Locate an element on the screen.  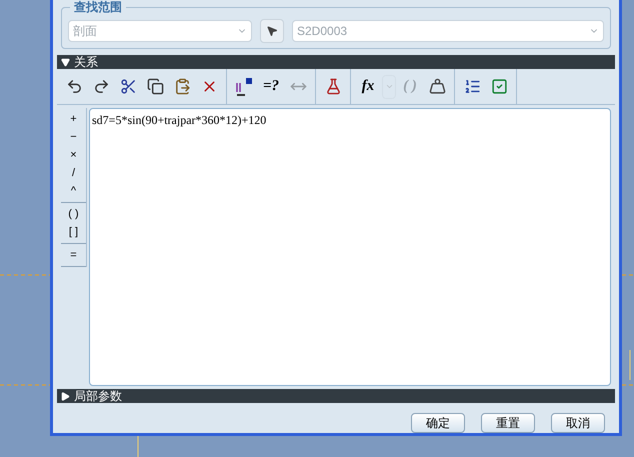
dialog-button: 重置 is located at coordinates (508, 423).